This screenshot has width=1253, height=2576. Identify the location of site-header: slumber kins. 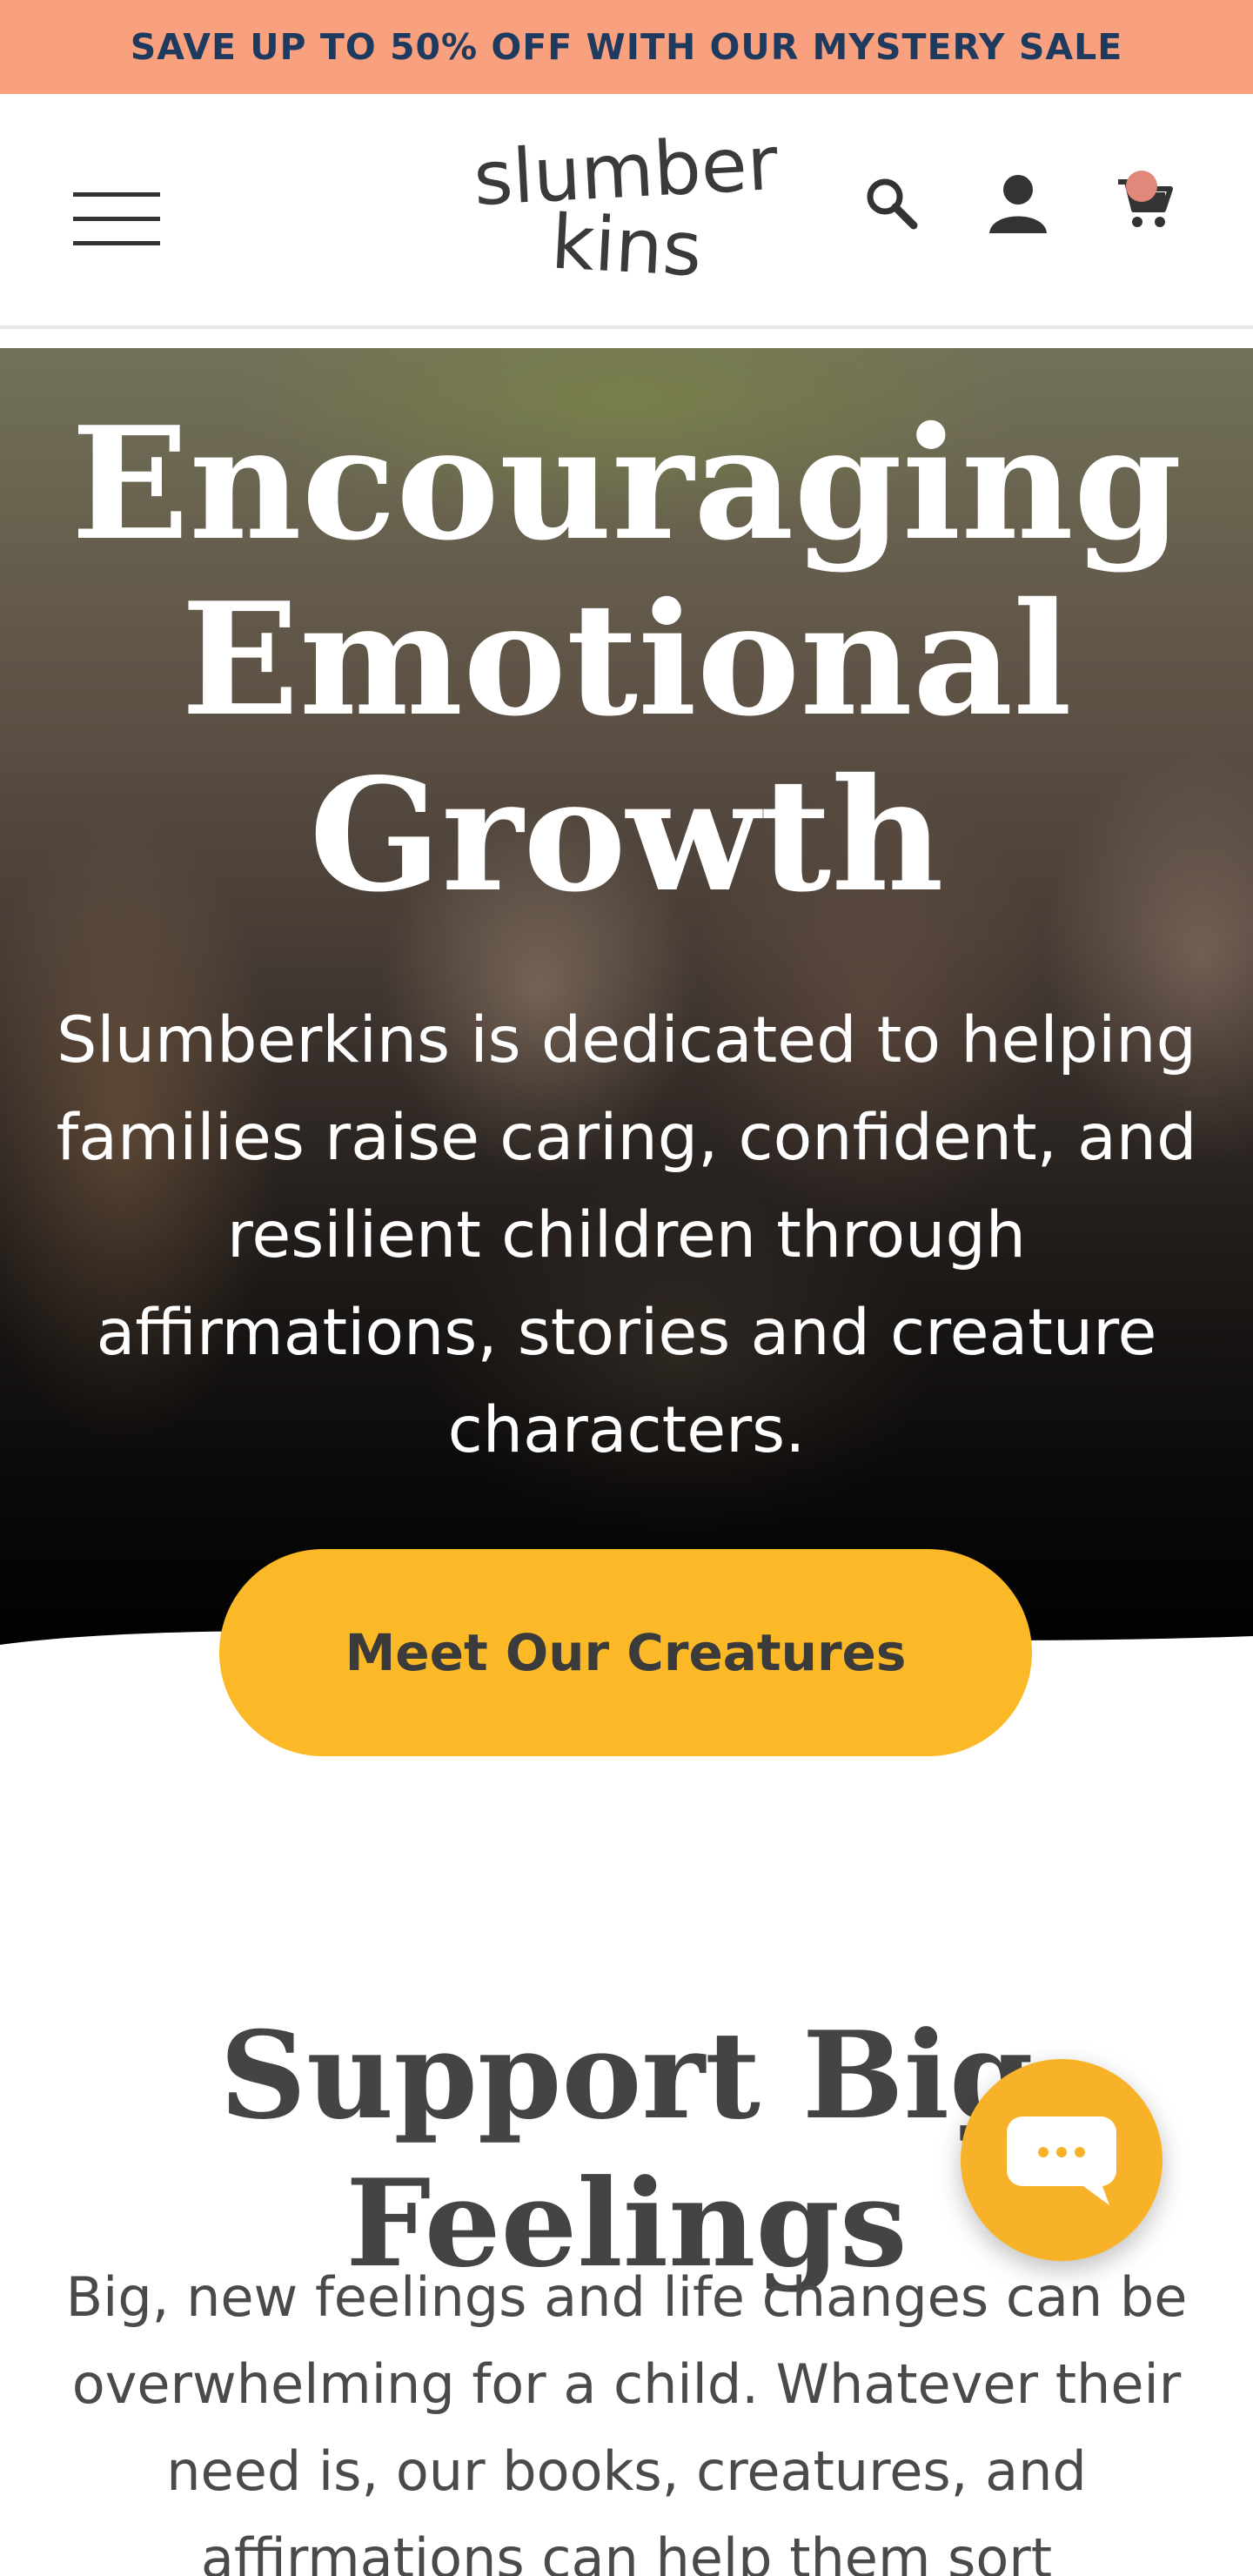
(626, 211).